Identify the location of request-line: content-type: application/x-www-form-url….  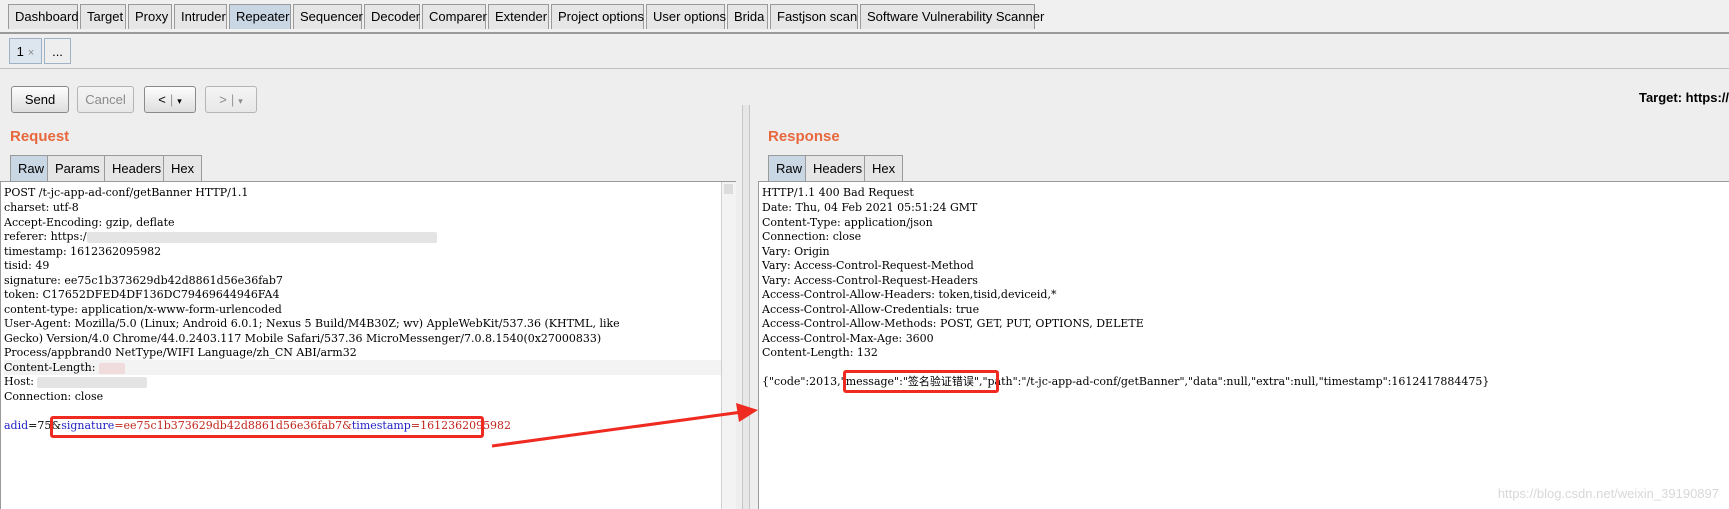
(143, 309).